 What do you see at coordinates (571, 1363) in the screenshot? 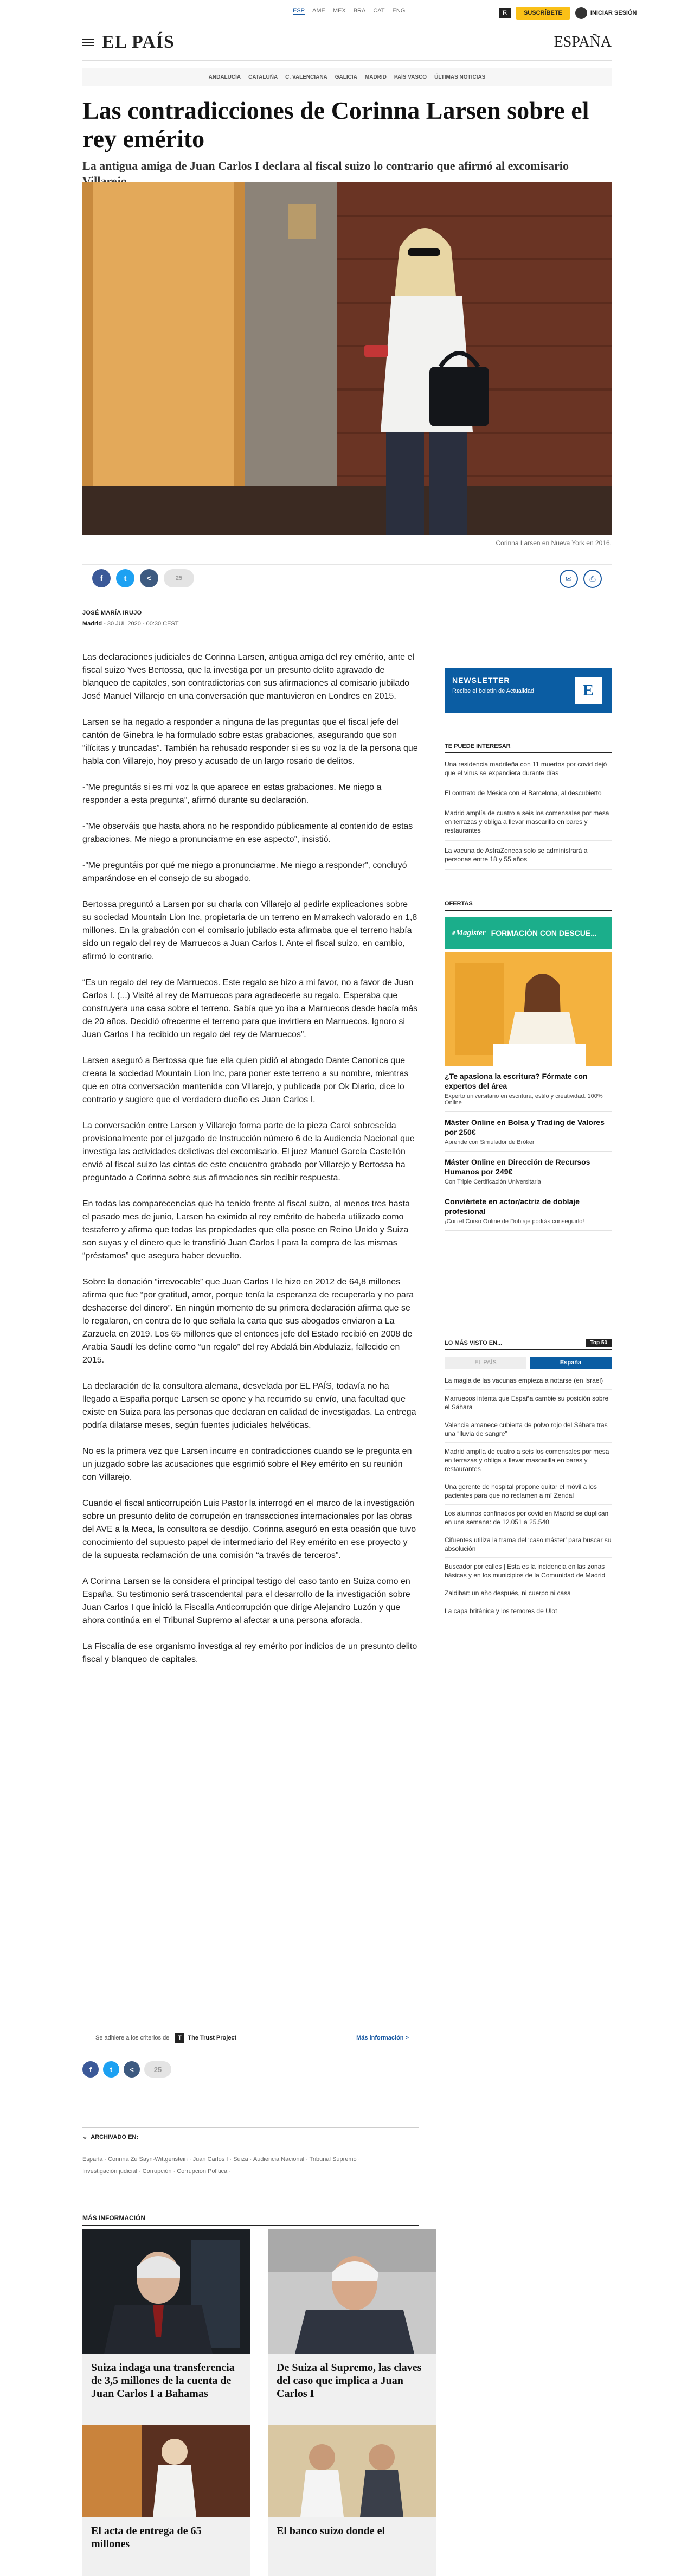
I see `tab-espana: España` at bounding box center [571, 1363].